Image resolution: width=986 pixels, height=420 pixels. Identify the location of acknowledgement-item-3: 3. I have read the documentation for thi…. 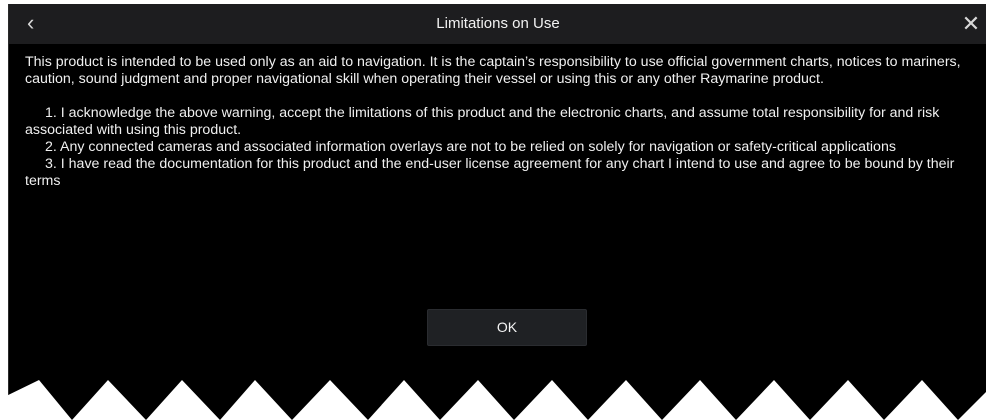
(490, 172).